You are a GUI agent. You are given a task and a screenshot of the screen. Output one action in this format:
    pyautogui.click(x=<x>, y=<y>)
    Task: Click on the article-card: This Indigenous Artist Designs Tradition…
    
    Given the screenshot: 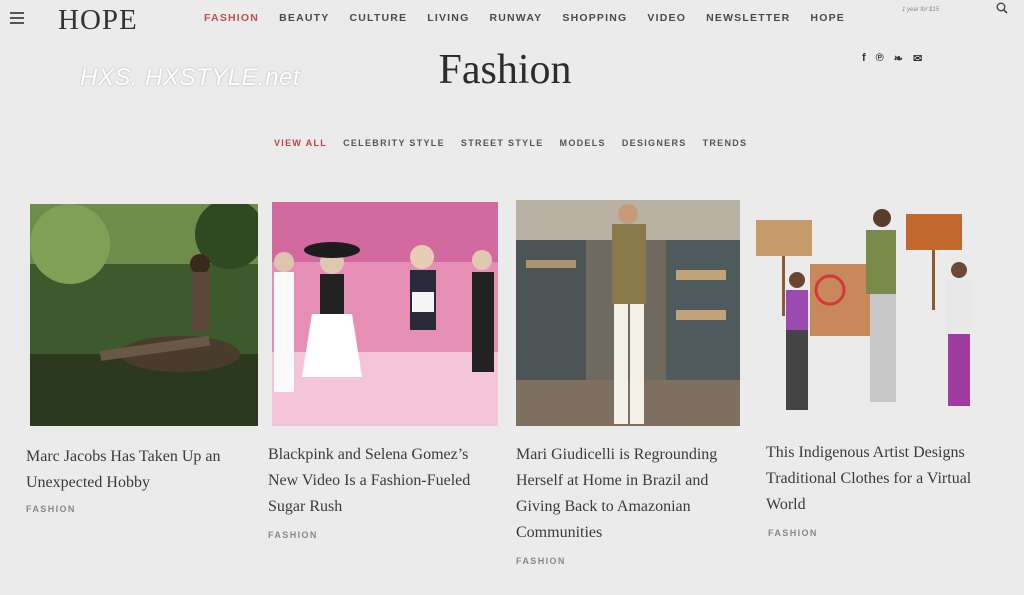 What is the action you would take?
    pyautogui.click(x=876, y=376)
    